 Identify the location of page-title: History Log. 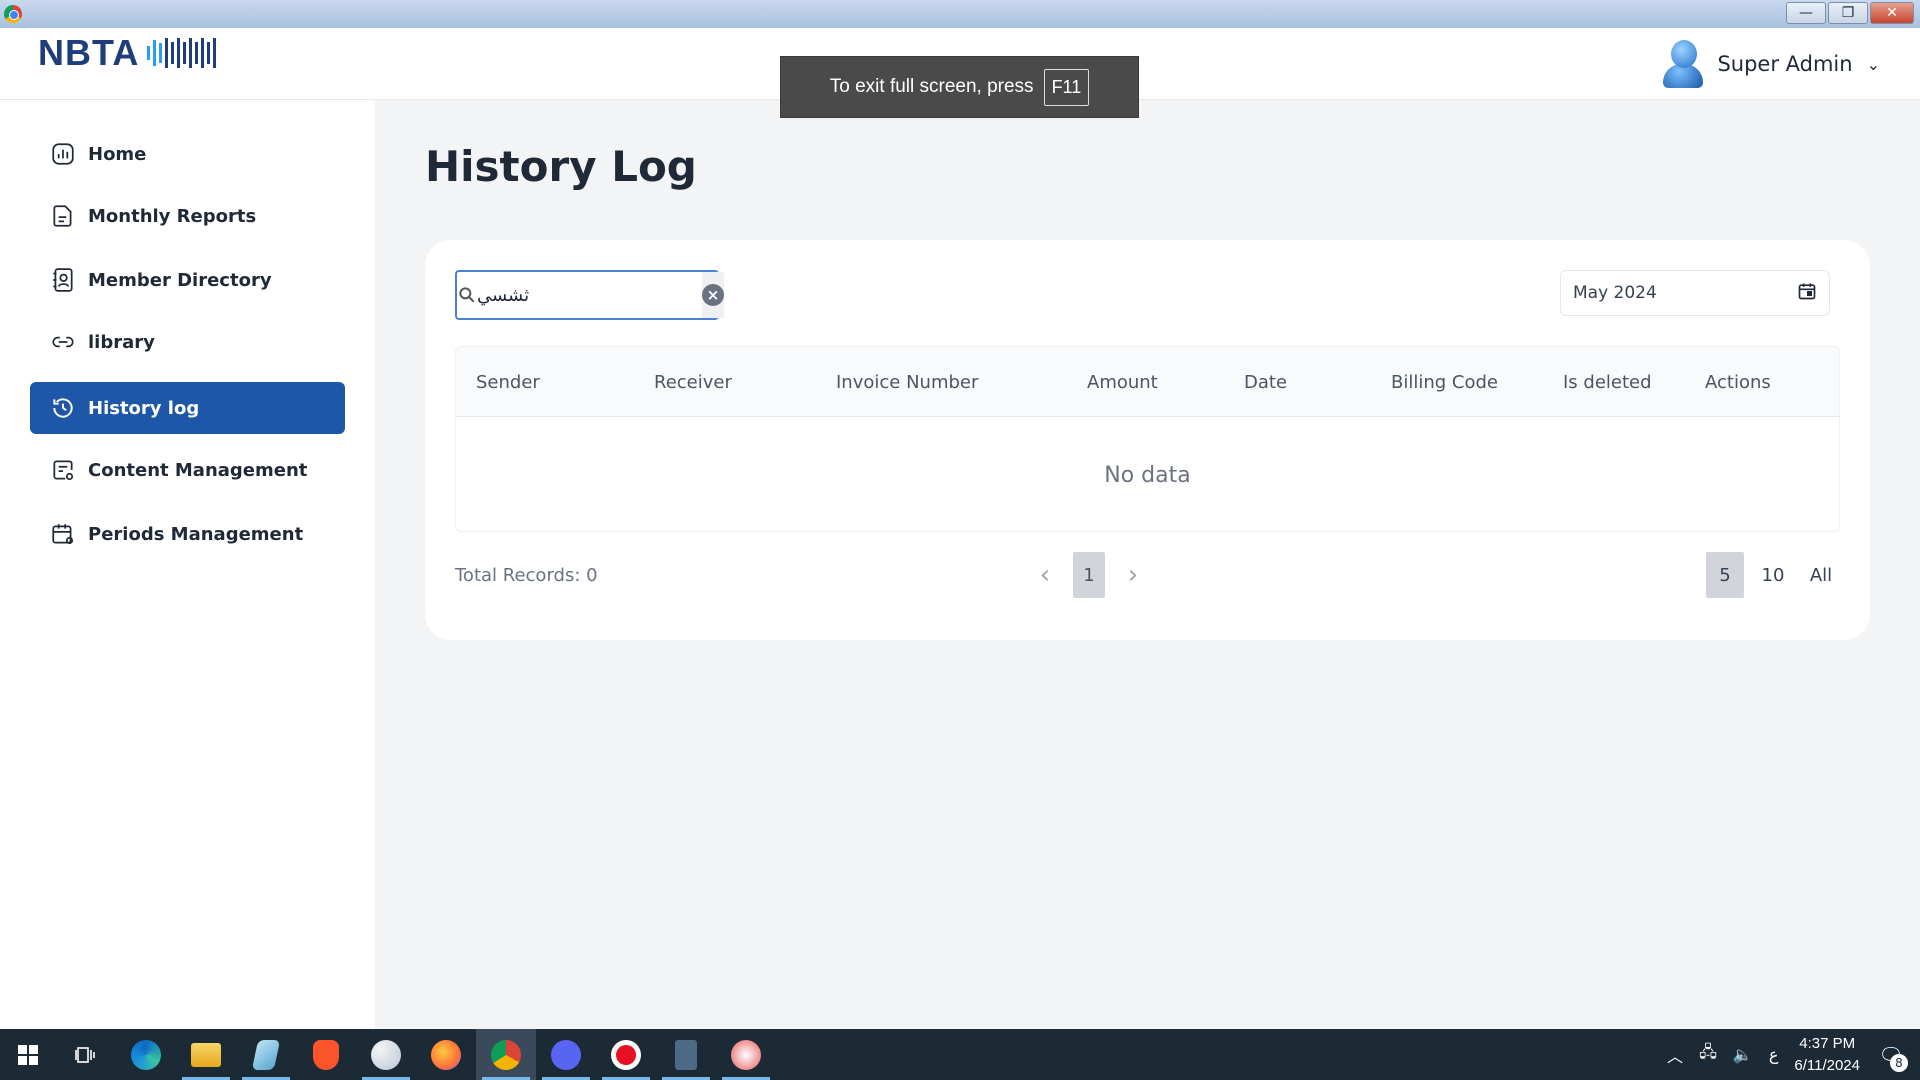
(561, 166).